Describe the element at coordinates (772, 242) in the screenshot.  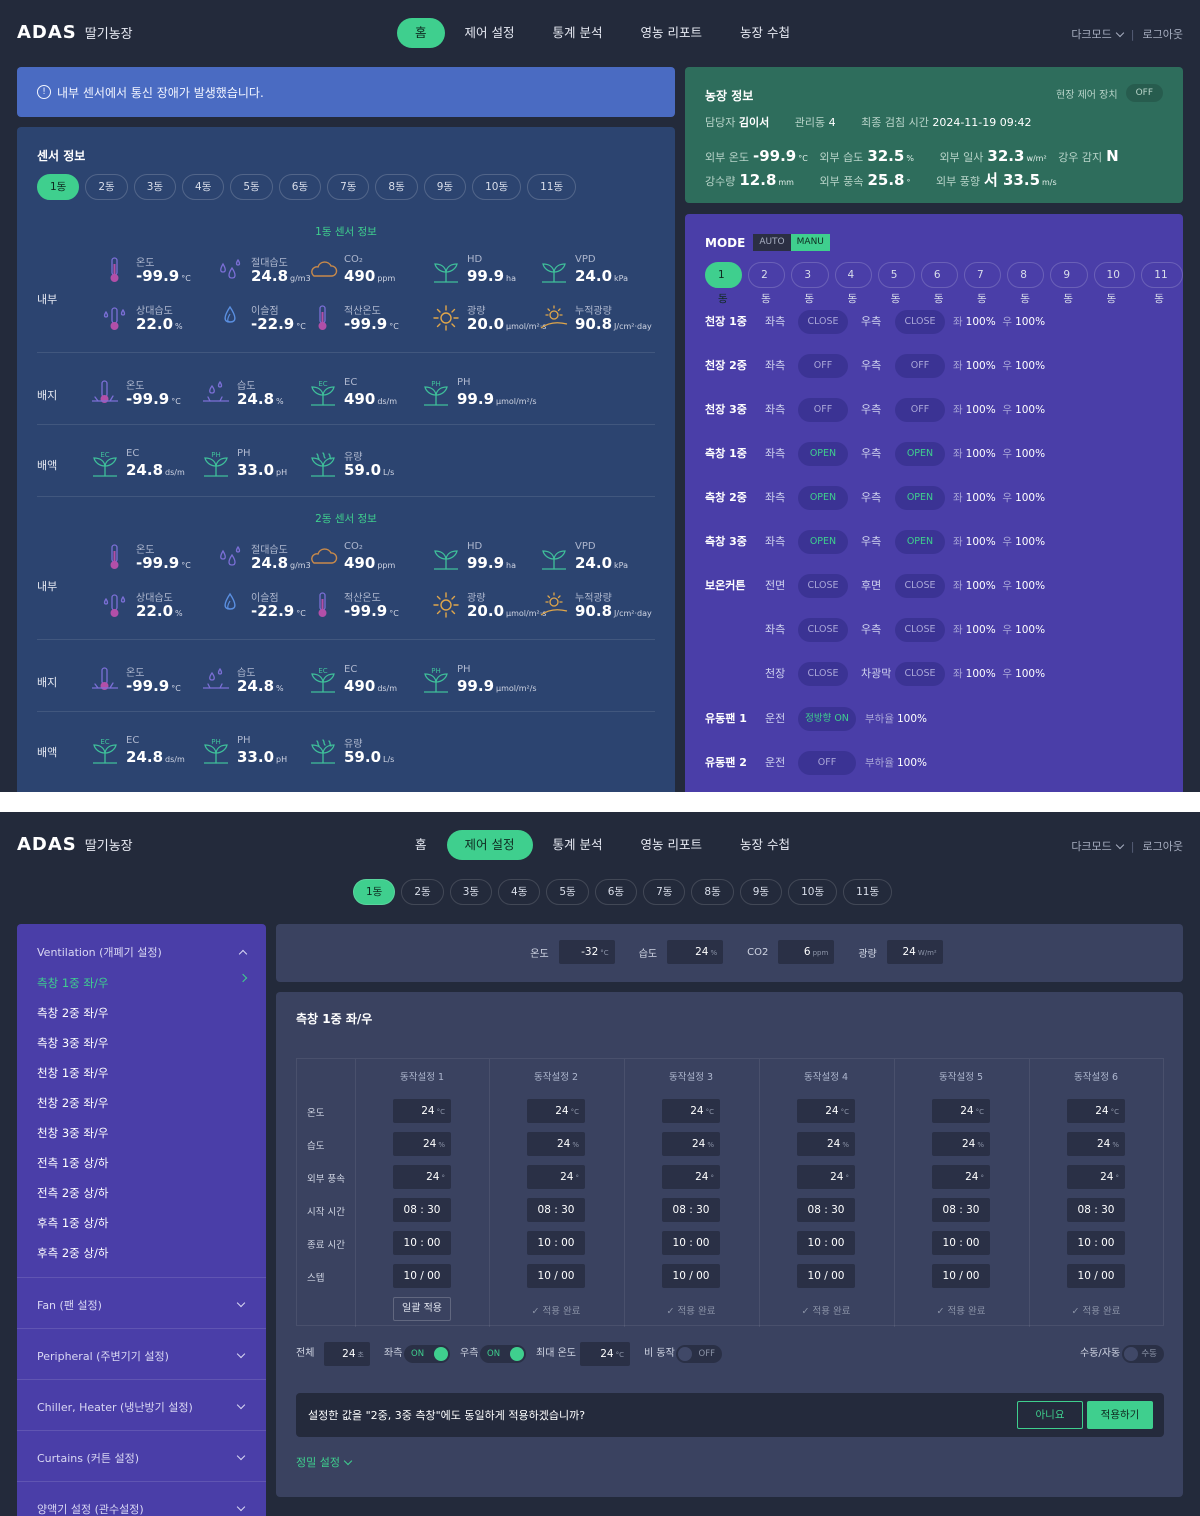
I see `mode-auto: AUTO` at that location.